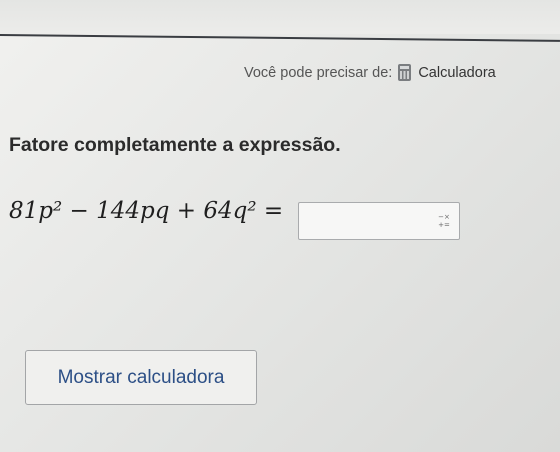 This screenshot has width=560, height=452. I want to click on expression-text: 81p² − 144pq + 64q² =, so click(146, 211).